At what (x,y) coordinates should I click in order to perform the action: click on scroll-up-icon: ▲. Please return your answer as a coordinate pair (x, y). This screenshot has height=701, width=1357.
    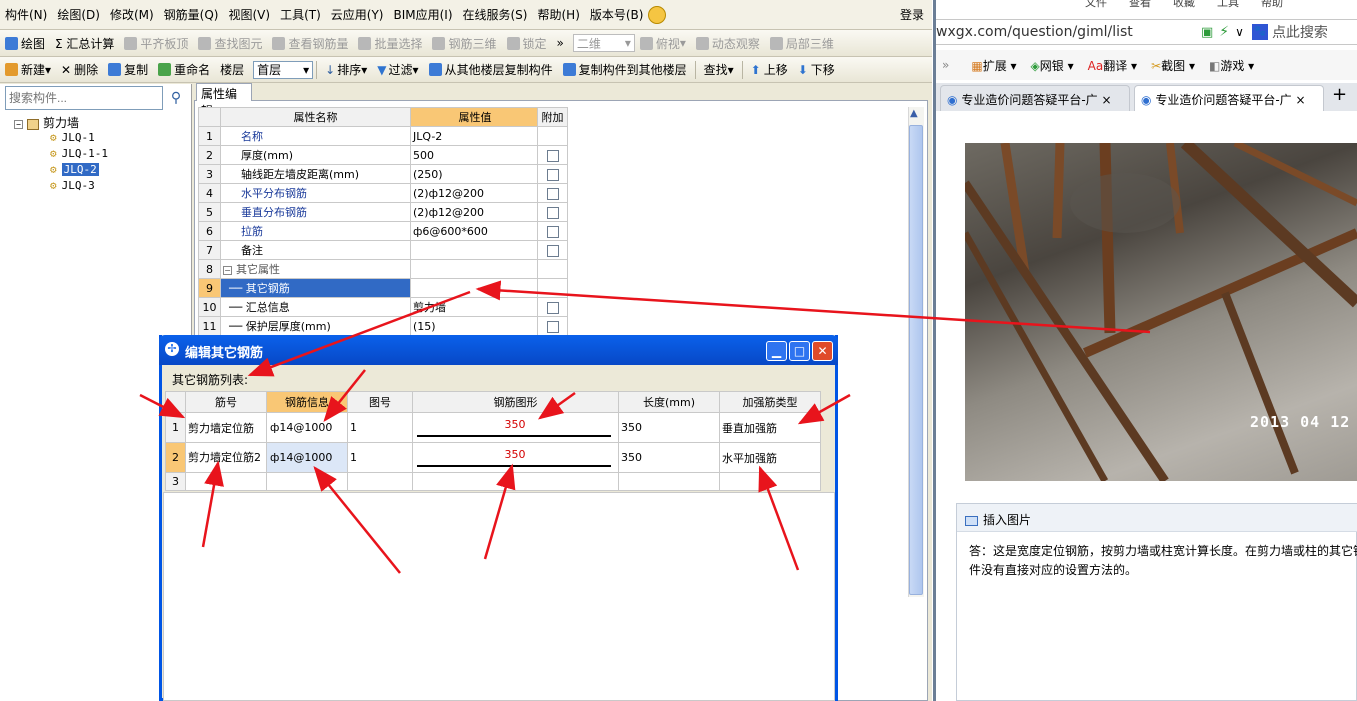
    Looking at the image, I should click on (914, 113).